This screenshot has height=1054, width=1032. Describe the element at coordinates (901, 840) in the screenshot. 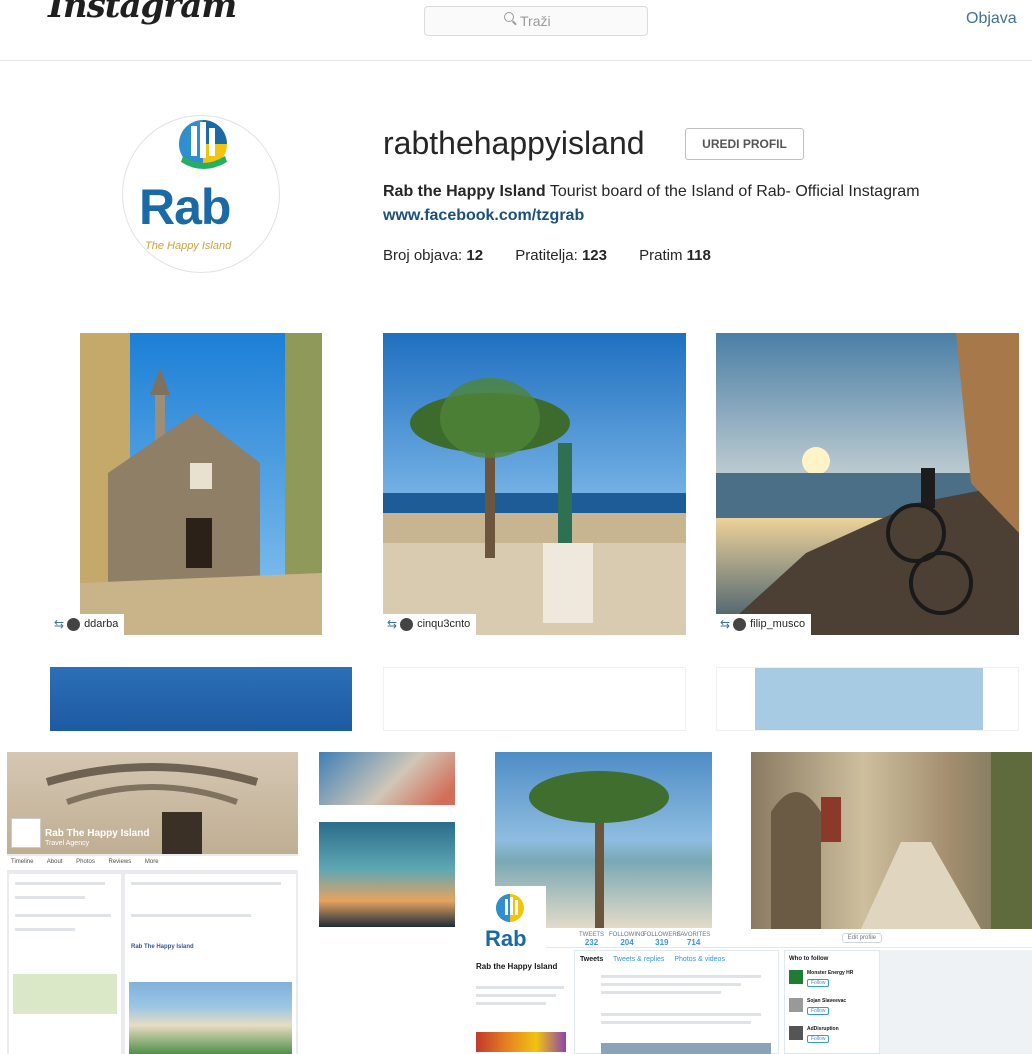

I see `old-town-street-image` at that location.